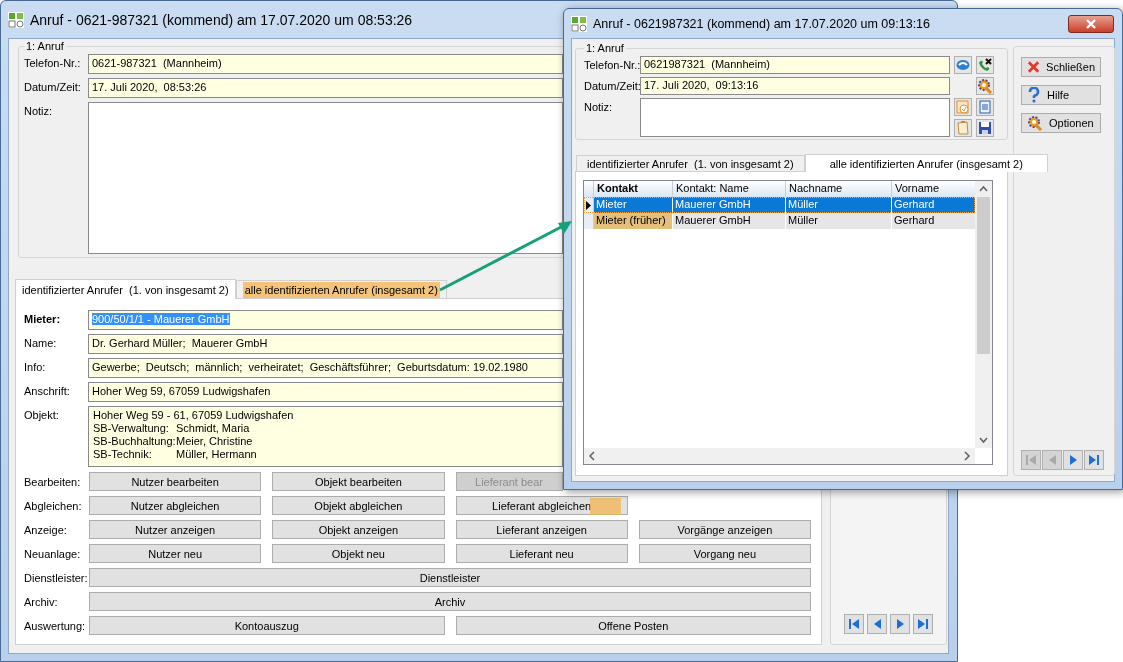  Describe the element at coordinates (53, 86) in the screenshot. I see `field-label: Datum/Zeit:` at that location.